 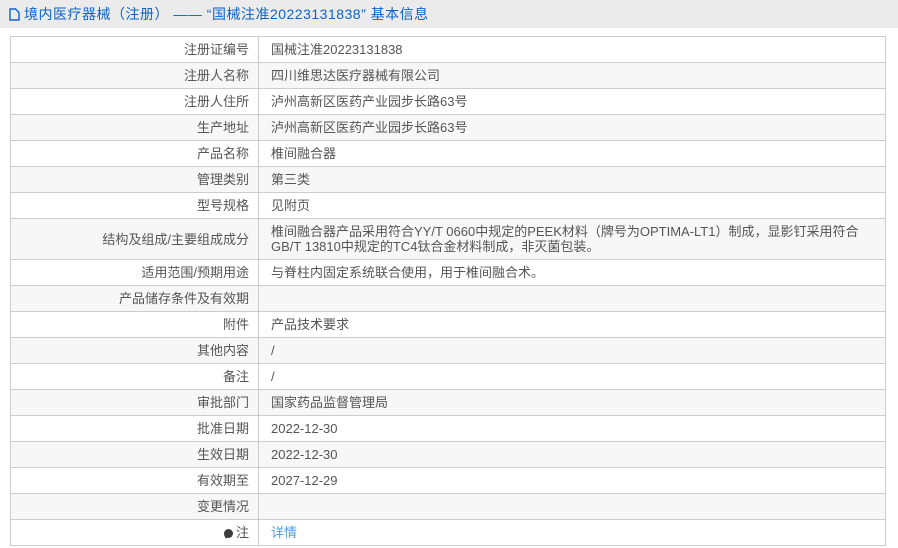 What do you see at coordinates (572, 272) in the screenshot?
I see `row-value: 与脊柱内固定系统联合使用，用于椎间融合术。` at bounding box center [572, 272].